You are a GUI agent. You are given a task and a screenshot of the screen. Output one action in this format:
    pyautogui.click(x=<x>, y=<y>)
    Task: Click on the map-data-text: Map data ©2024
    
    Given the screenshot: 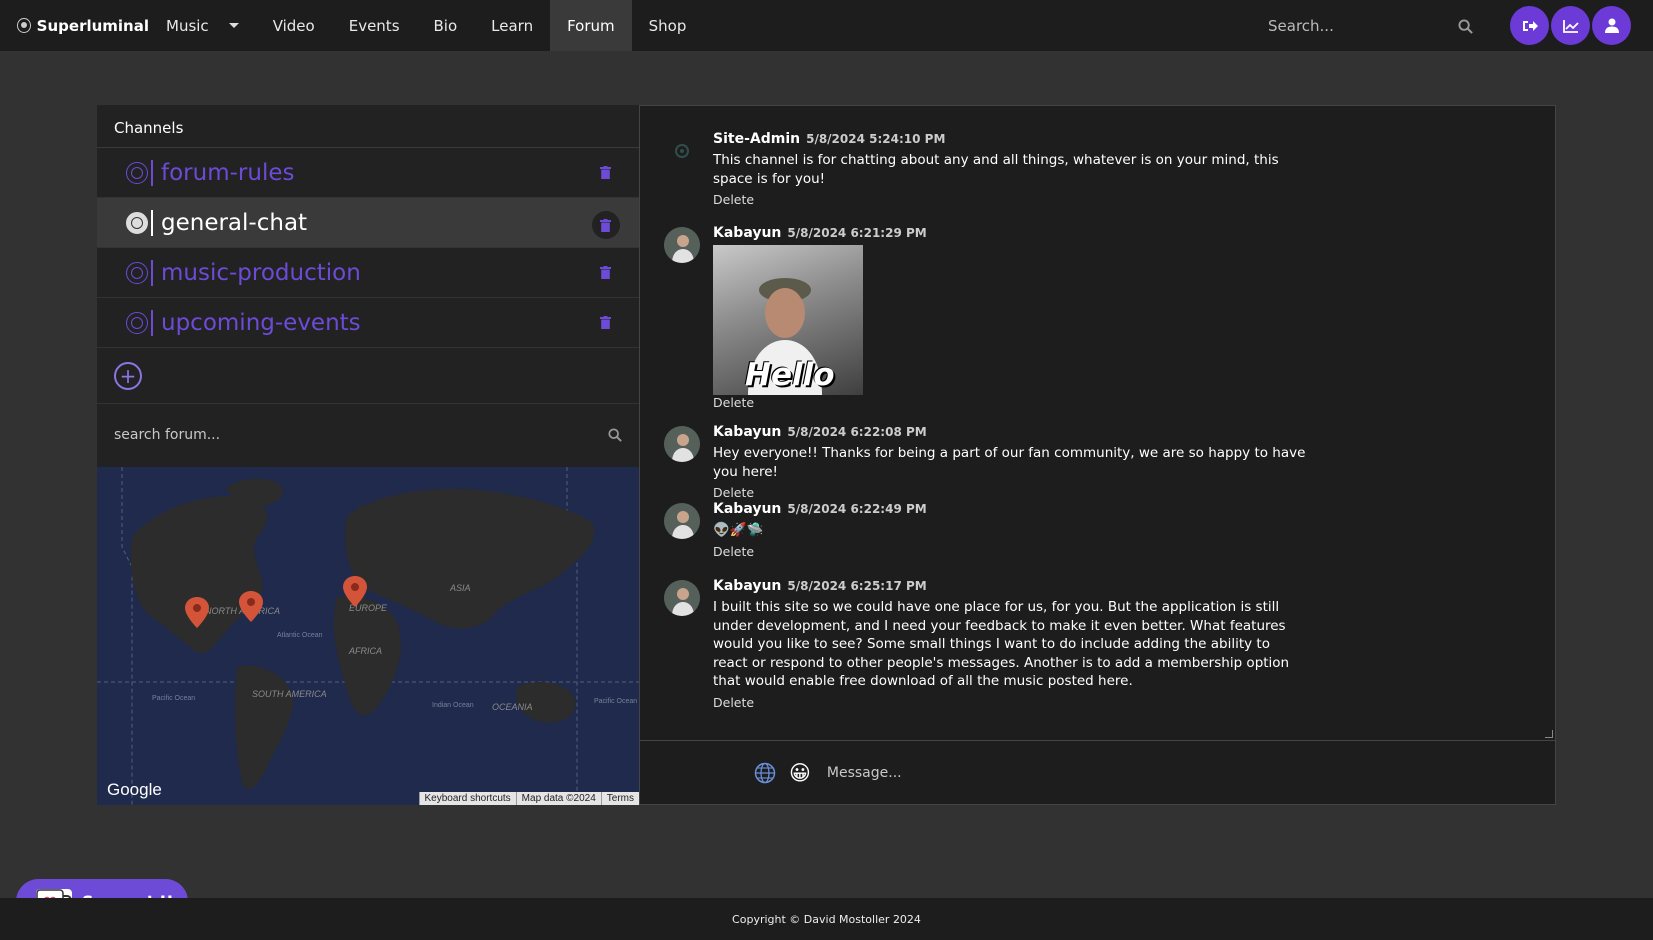 What is the action you would take?
    pyautogui.click(x=558, y=798)
    